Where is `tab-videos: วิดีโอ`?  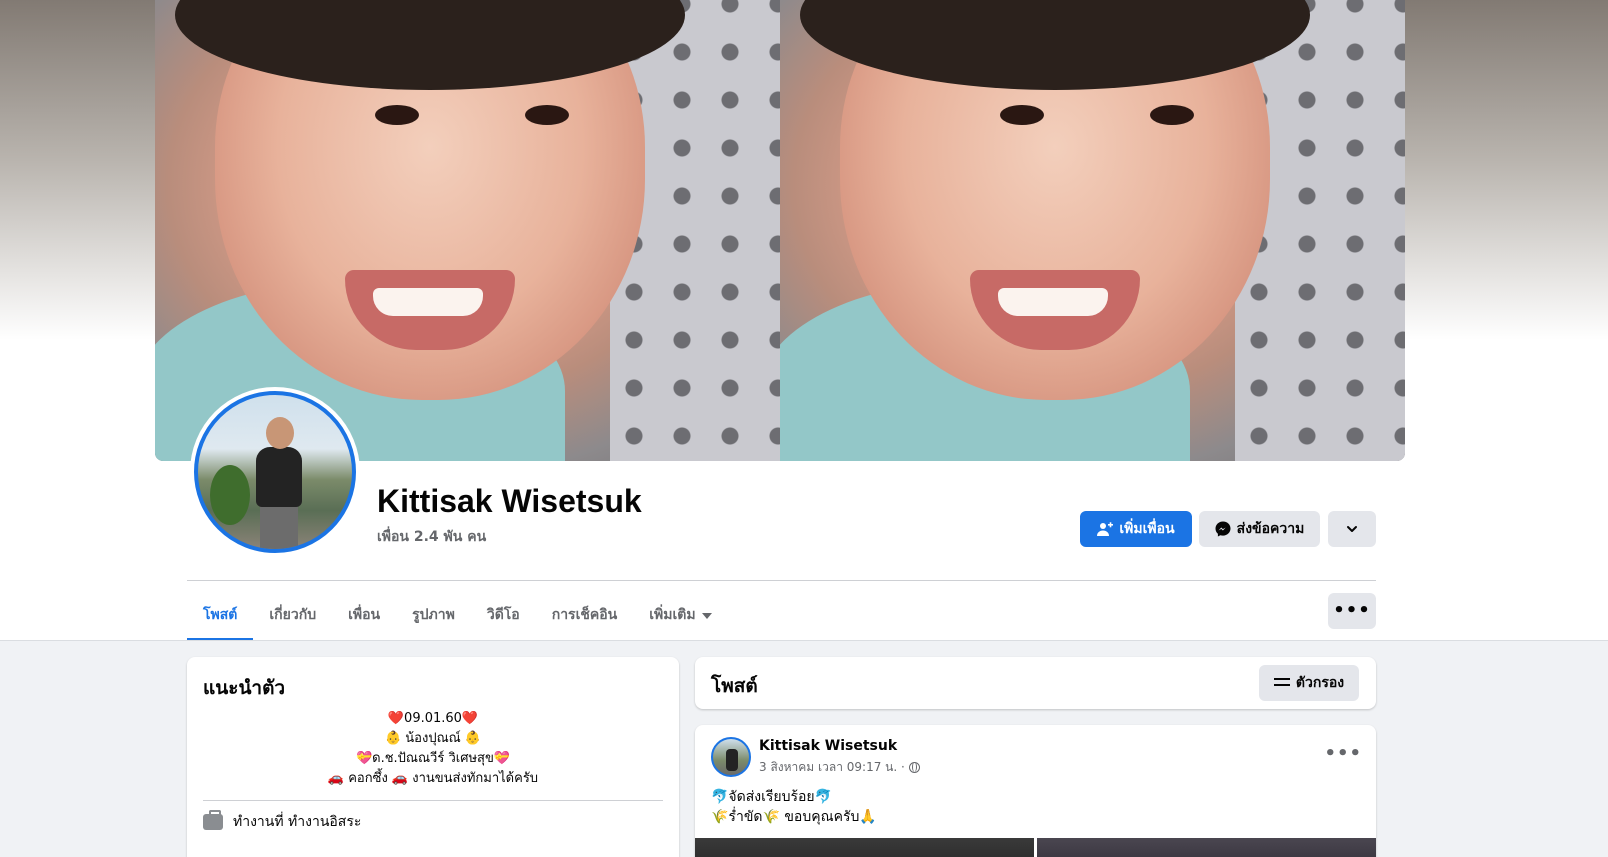 tab-videos: วิดีโอ is located at coordinates (503, 615).